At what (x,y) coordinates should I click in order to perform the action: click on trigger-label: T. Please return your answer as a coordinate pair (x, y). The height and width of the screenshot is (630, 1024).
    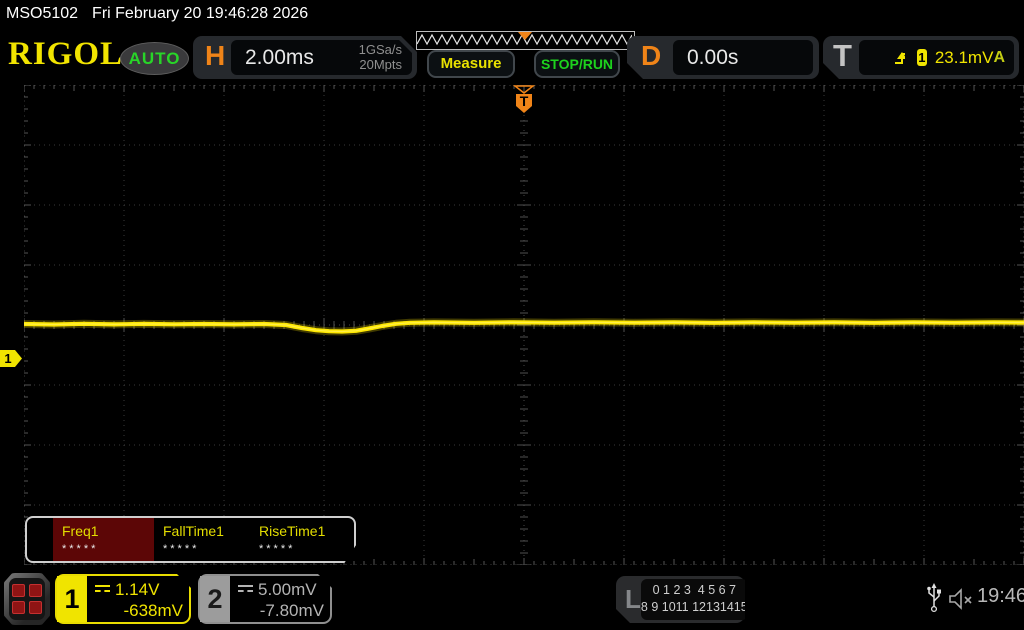
    Looking at the image, I should click on (842, 55).